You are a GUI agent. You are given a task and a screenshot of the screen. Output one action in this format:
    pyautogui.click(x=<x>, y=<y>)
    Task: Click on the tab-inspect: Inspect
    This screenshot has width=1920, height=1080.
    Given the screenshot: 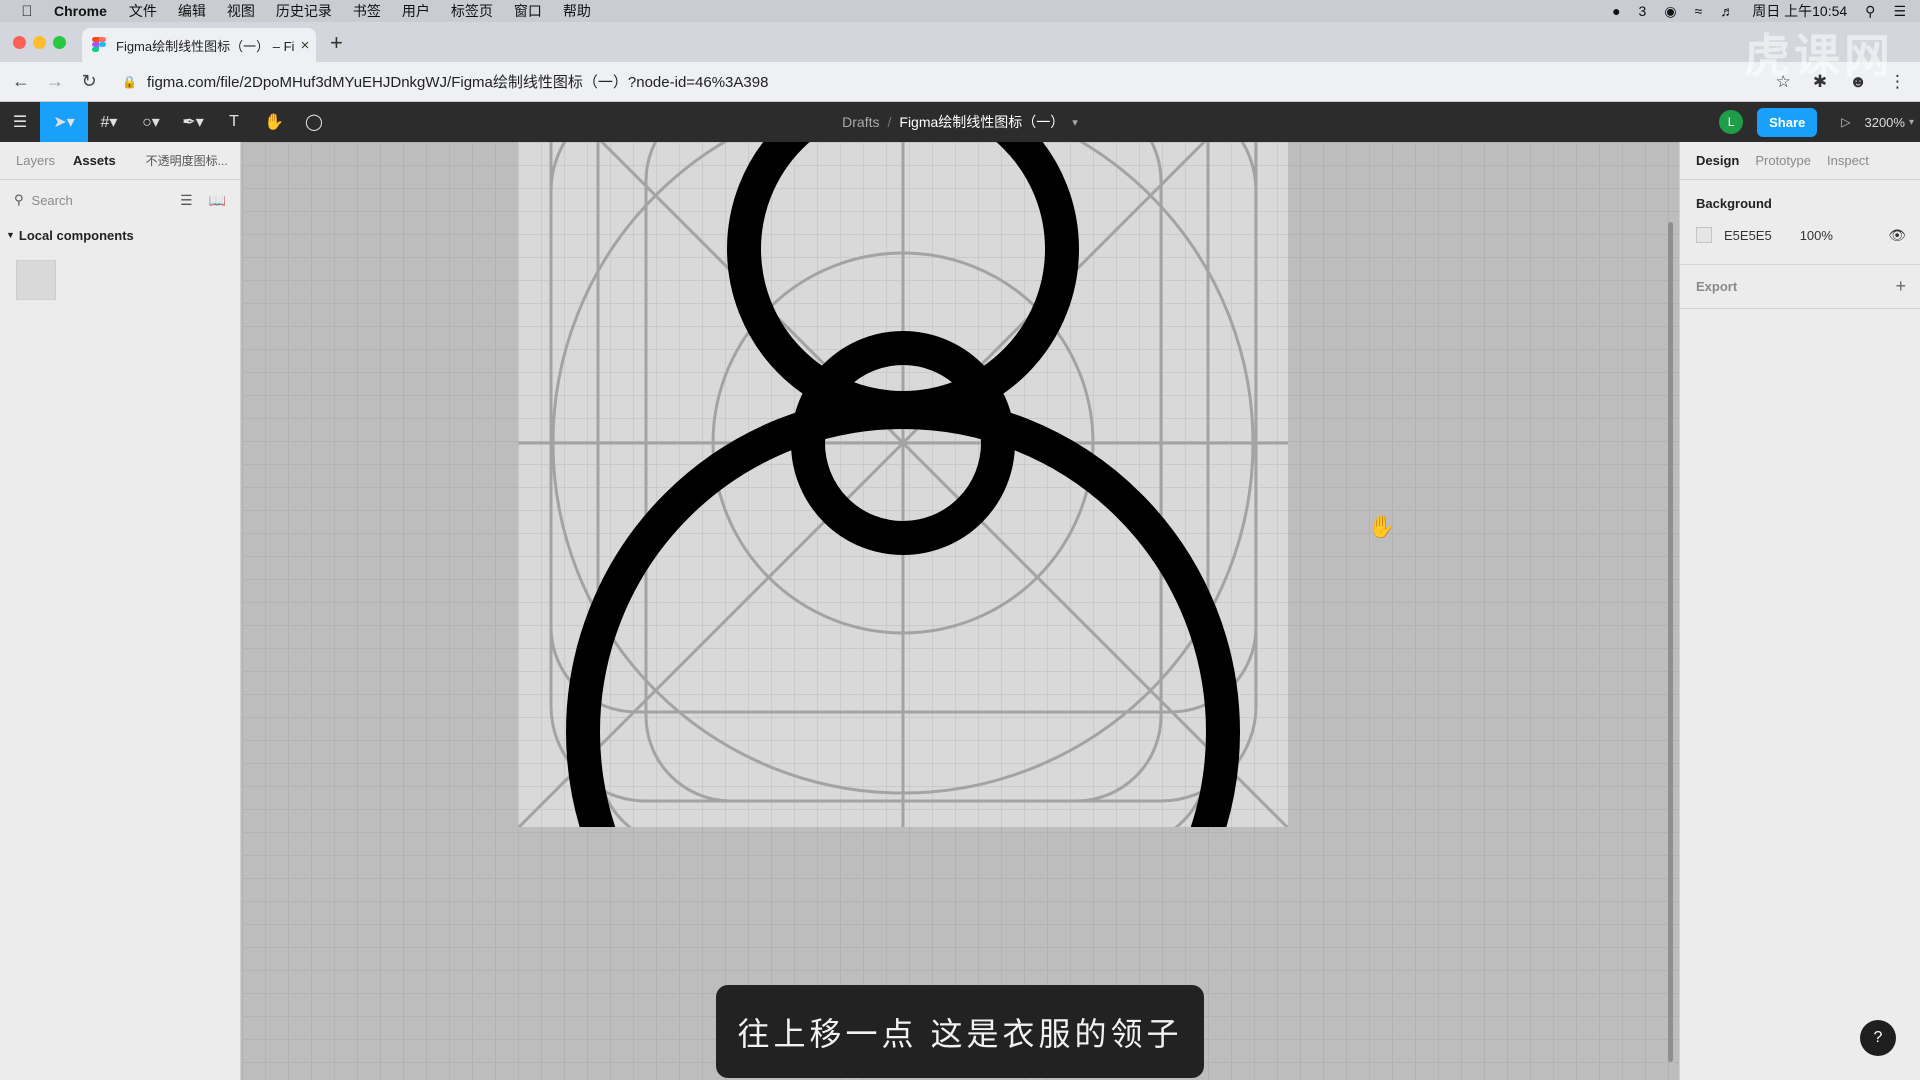 What is the action you would take?
    pyautogui.click(x=1848, y=160)
    